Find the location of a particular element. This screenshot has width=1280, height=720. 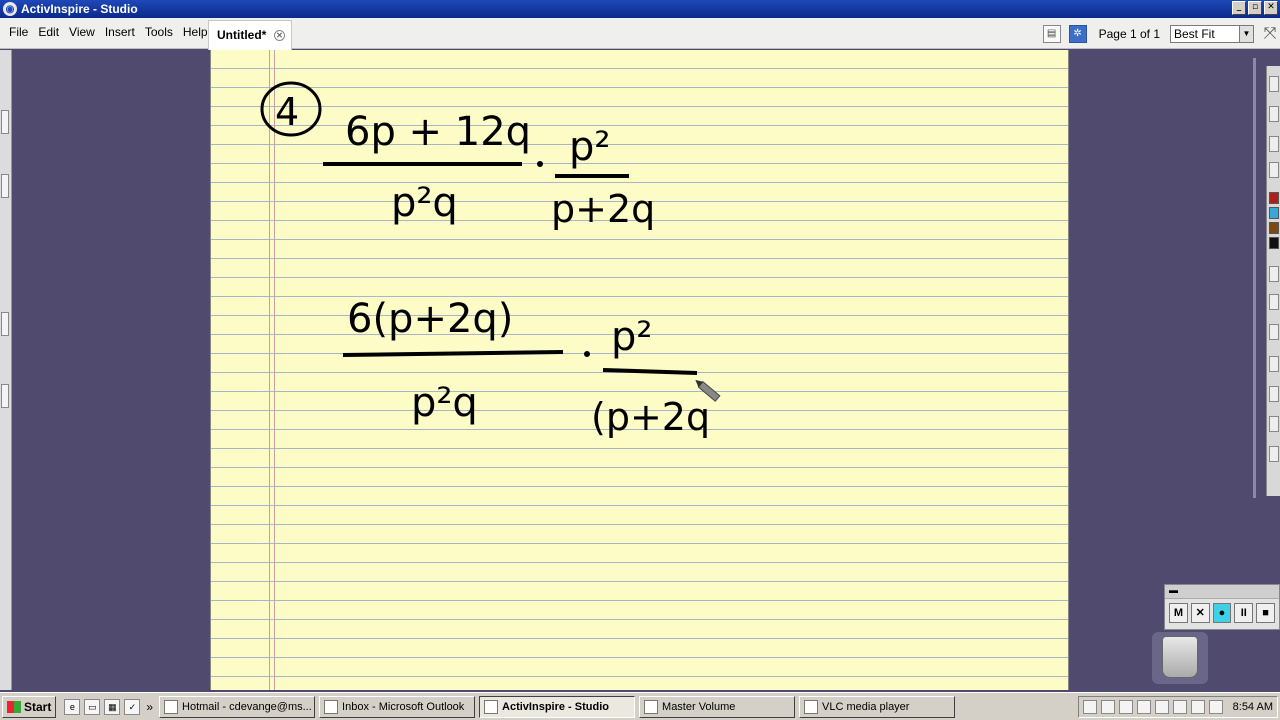

task-outlook: Inbox - Microsoft Outlook is located at coordinates (397, 706).